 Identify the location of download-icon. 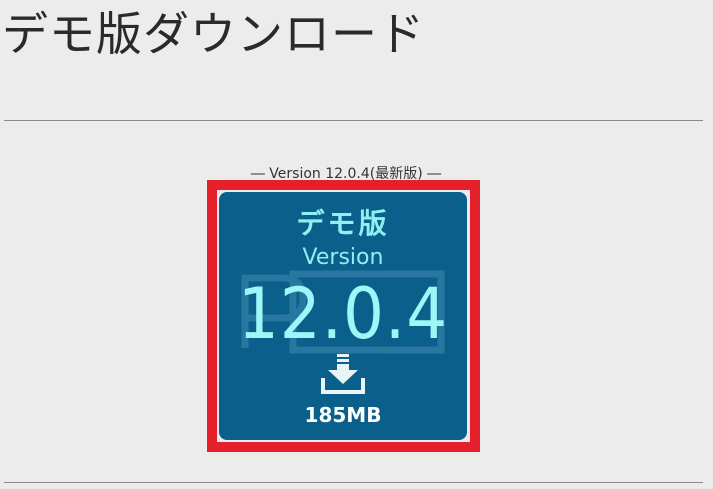
(343, 374).